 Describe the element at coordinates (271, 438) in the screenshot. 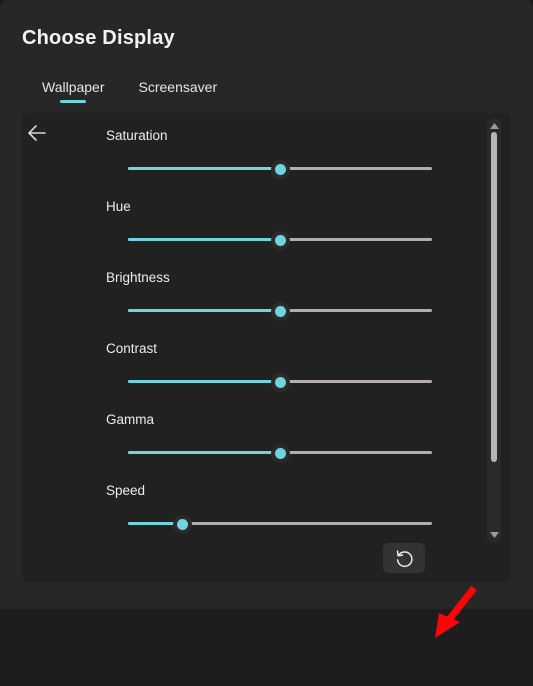

I see `setting-gamma: Gamma` at that location.